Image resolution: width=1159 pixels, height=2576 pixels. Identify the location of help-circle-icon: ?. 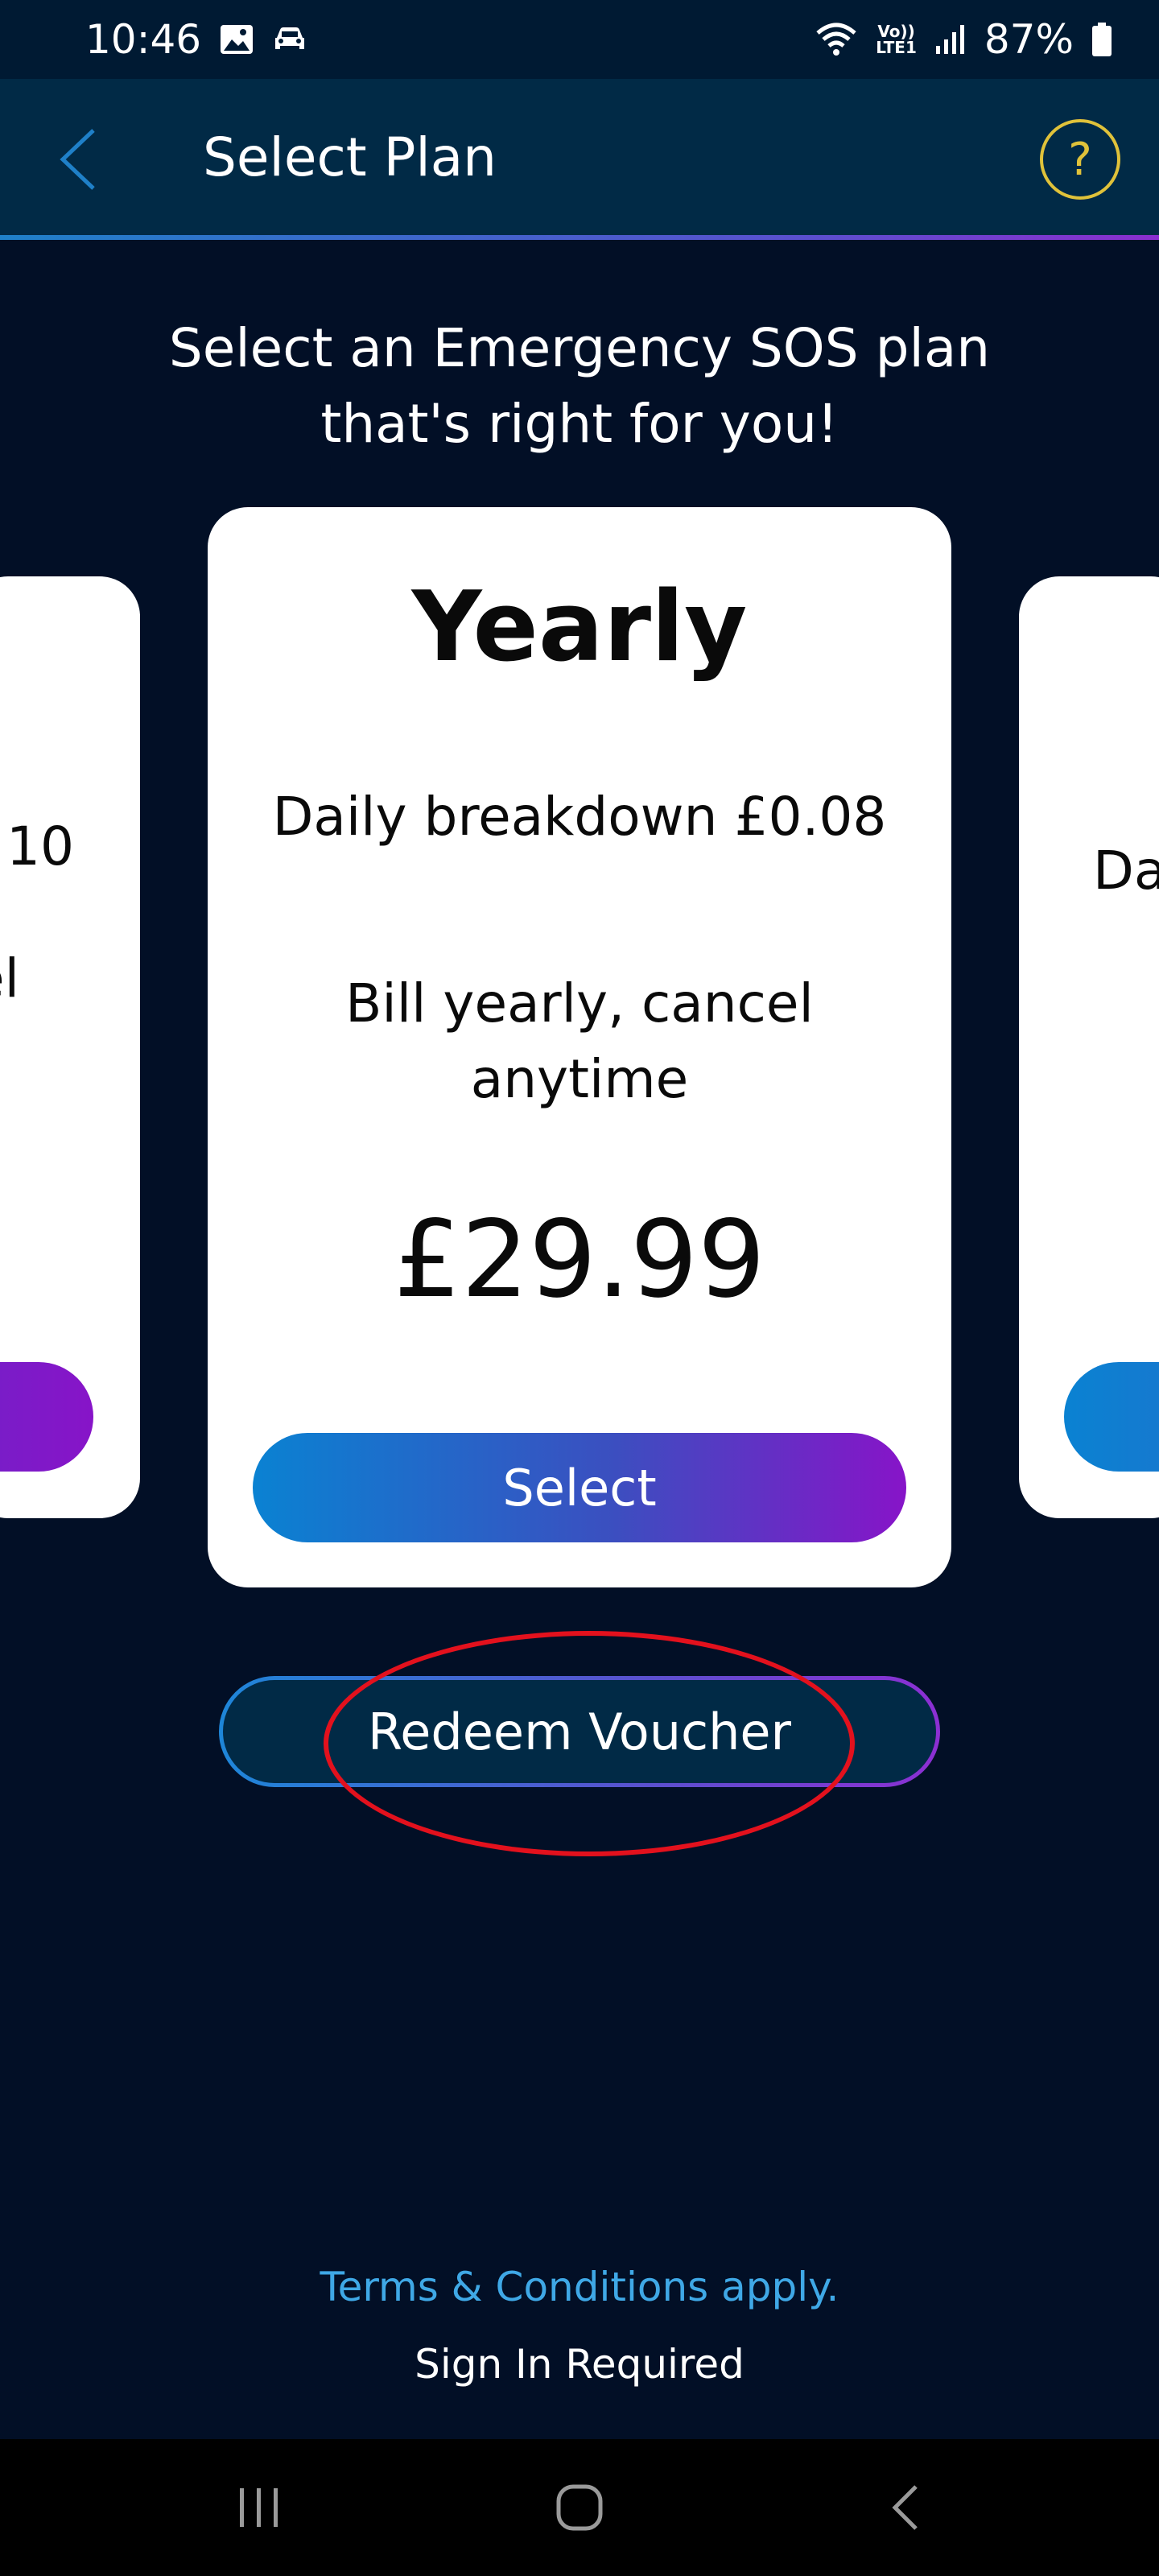
(1080, 159).